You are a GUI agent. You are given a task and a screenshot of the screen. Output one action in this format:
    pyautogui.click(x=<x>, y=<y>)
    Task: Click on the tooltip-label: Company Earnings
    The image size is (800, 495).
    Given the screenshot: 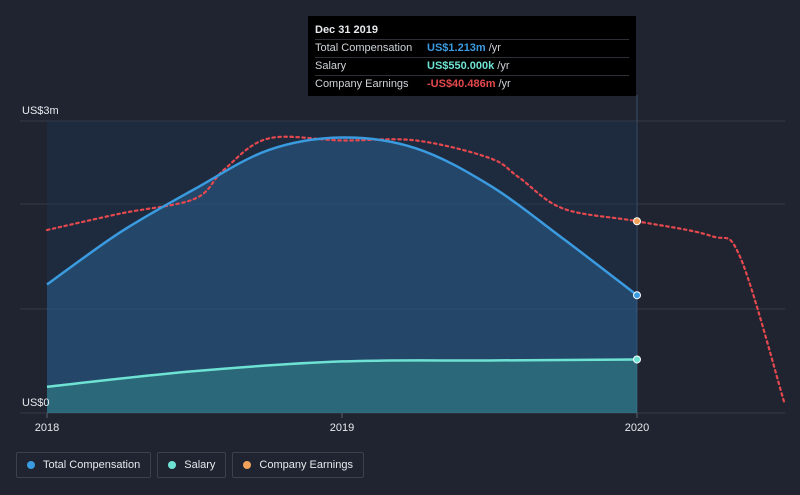 What is the action you would take?
    pyautogui.click(x=362, y=84)
    